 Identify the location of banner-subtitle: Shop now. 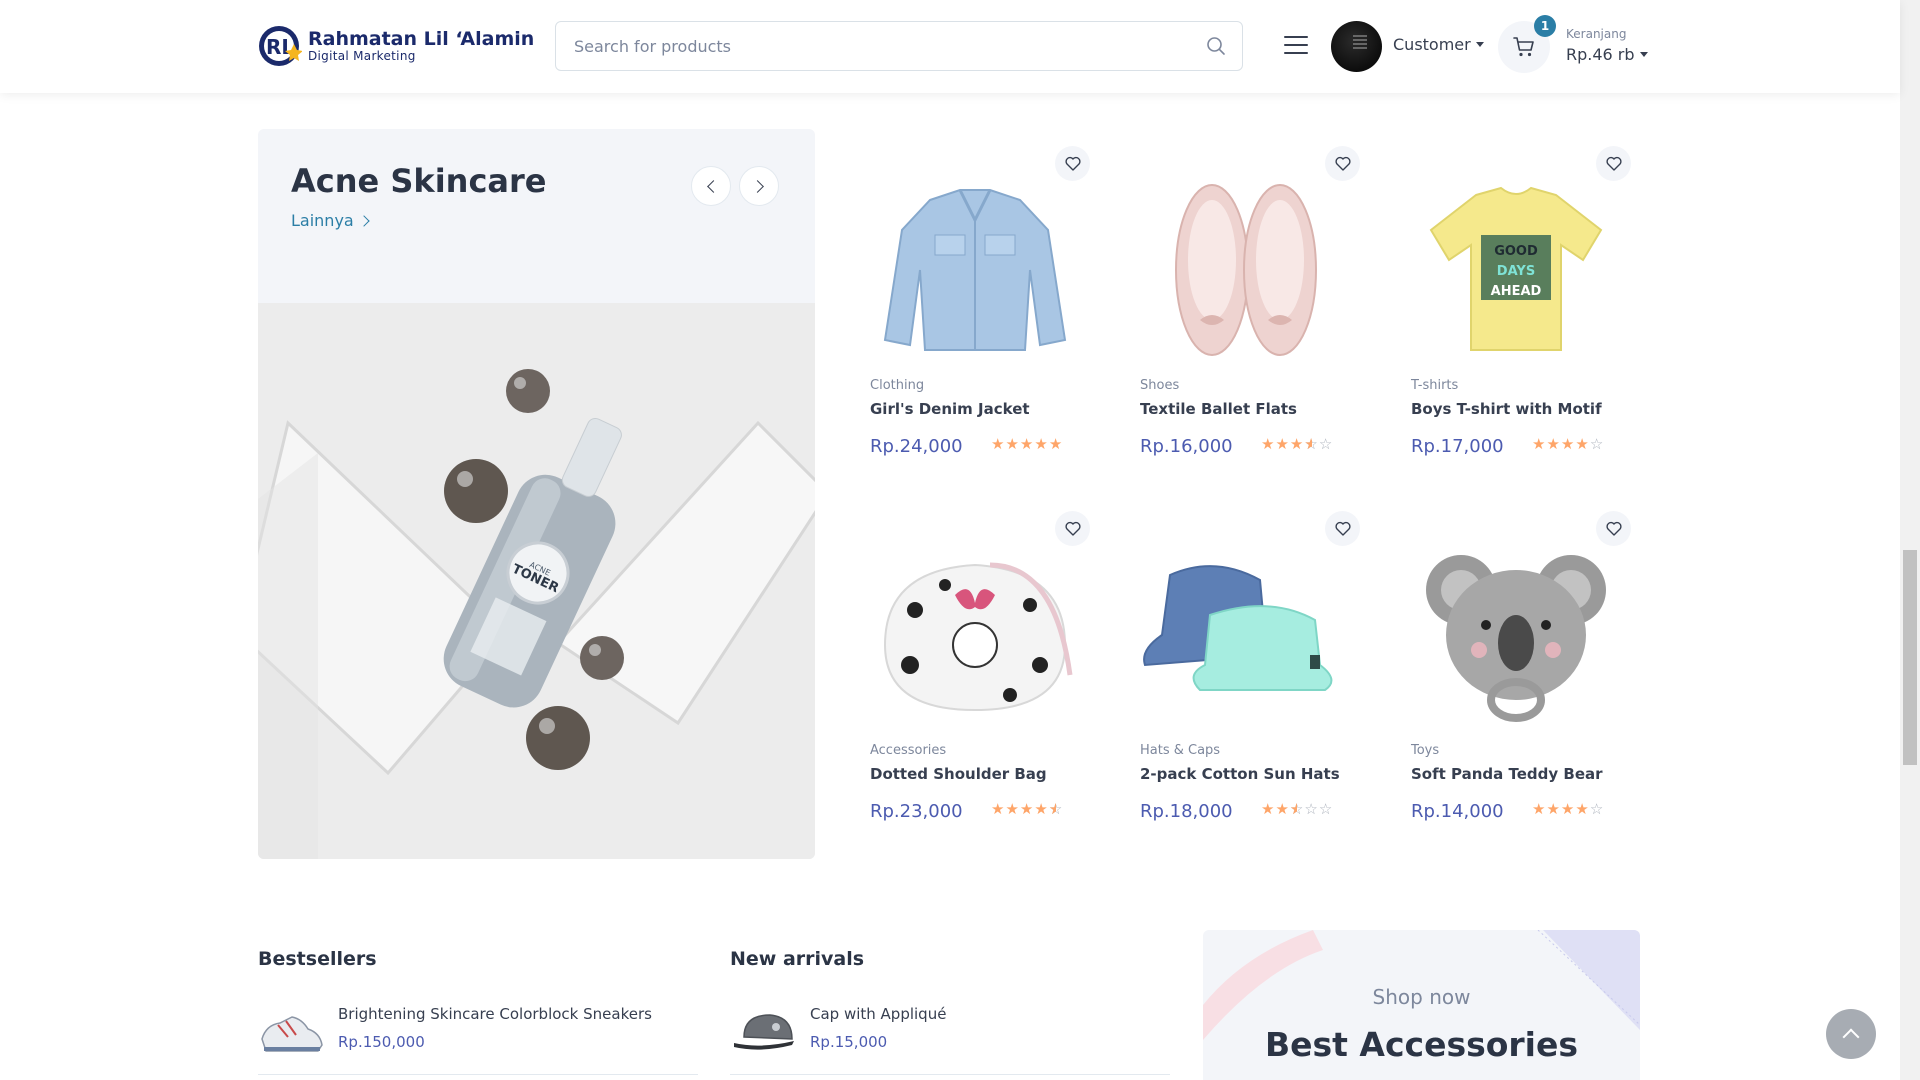
(1421, 997).